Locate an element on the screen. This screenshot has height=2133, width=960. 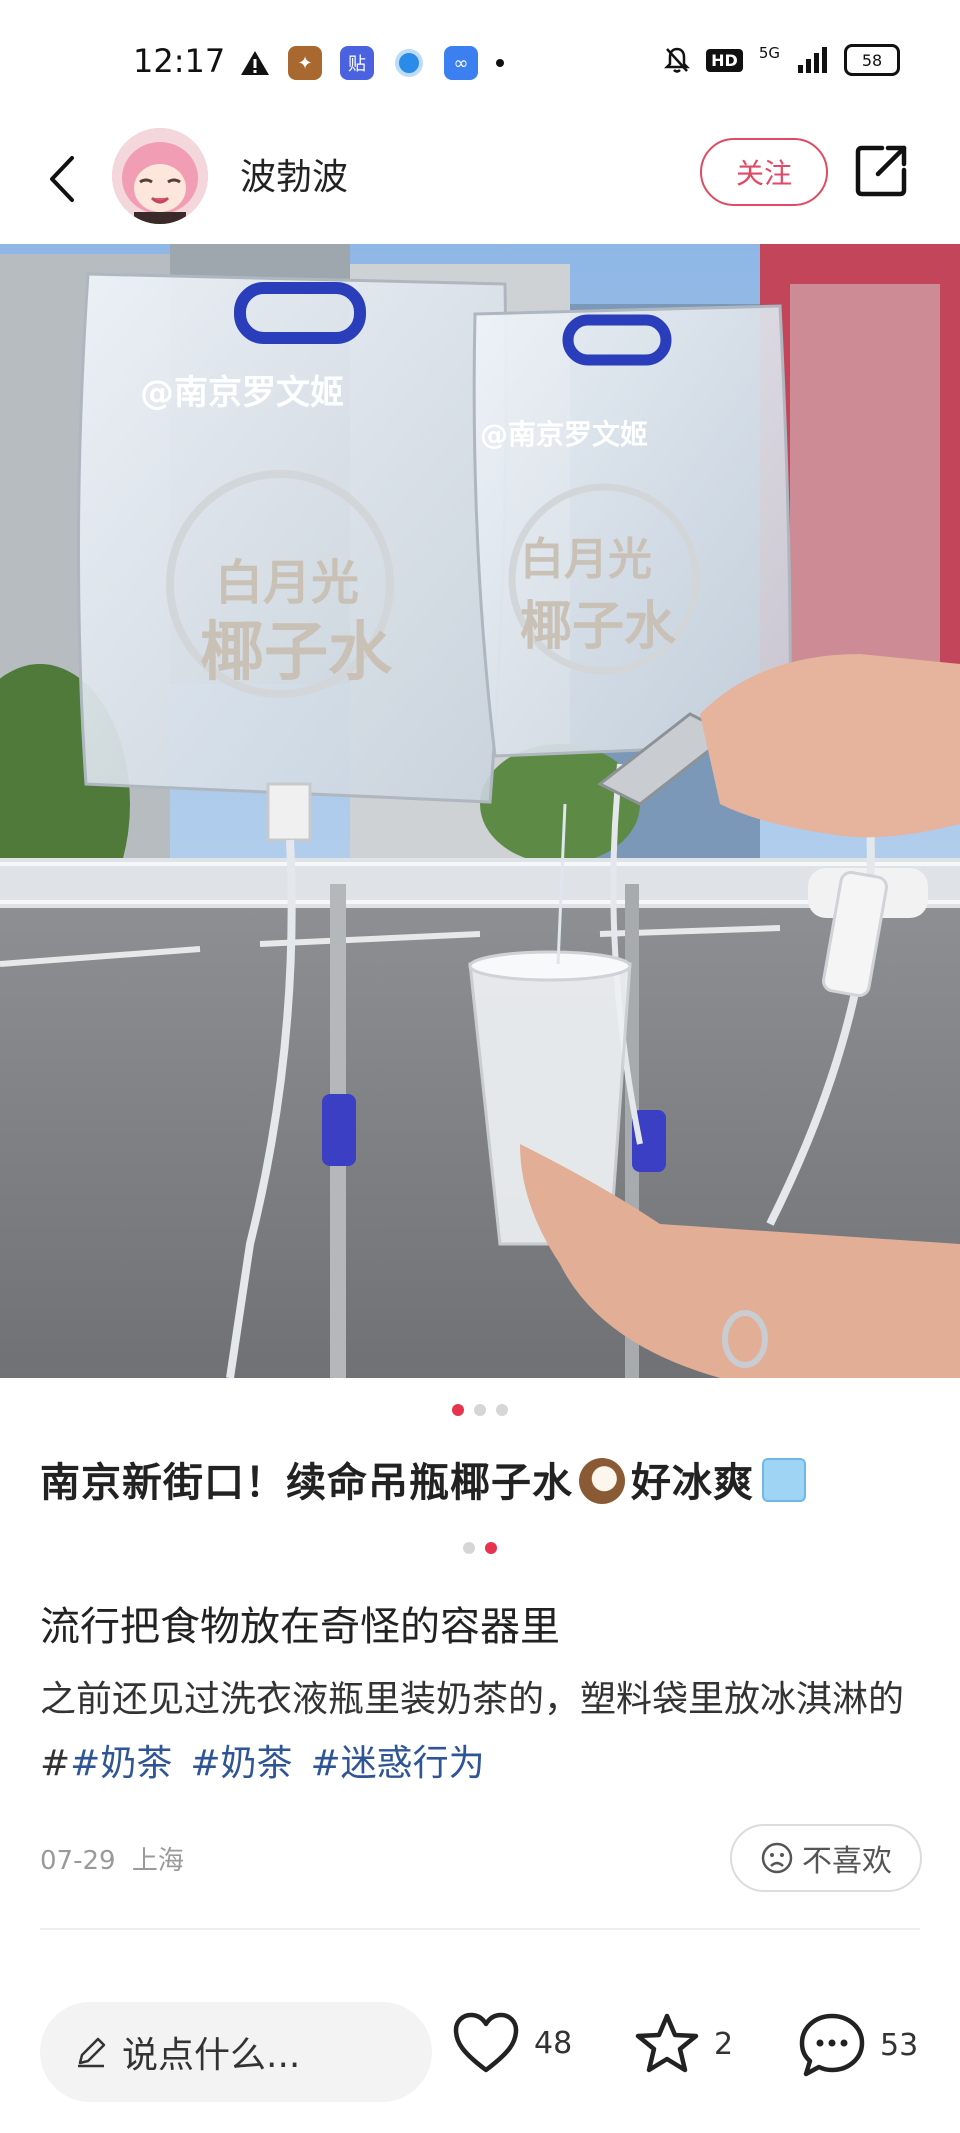
image-pagination-dots is located at coordinates (480, 1410).